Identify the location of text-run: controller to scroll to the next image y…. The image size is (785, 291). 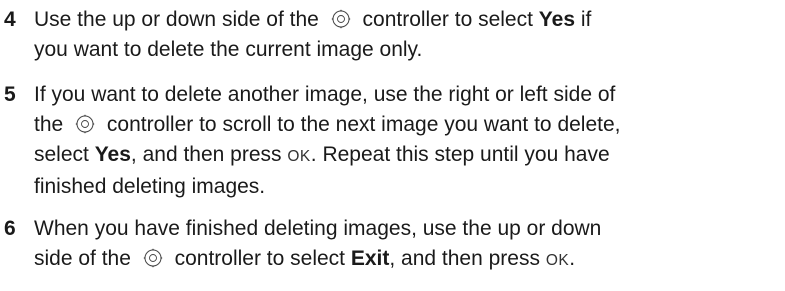
(363, 124).